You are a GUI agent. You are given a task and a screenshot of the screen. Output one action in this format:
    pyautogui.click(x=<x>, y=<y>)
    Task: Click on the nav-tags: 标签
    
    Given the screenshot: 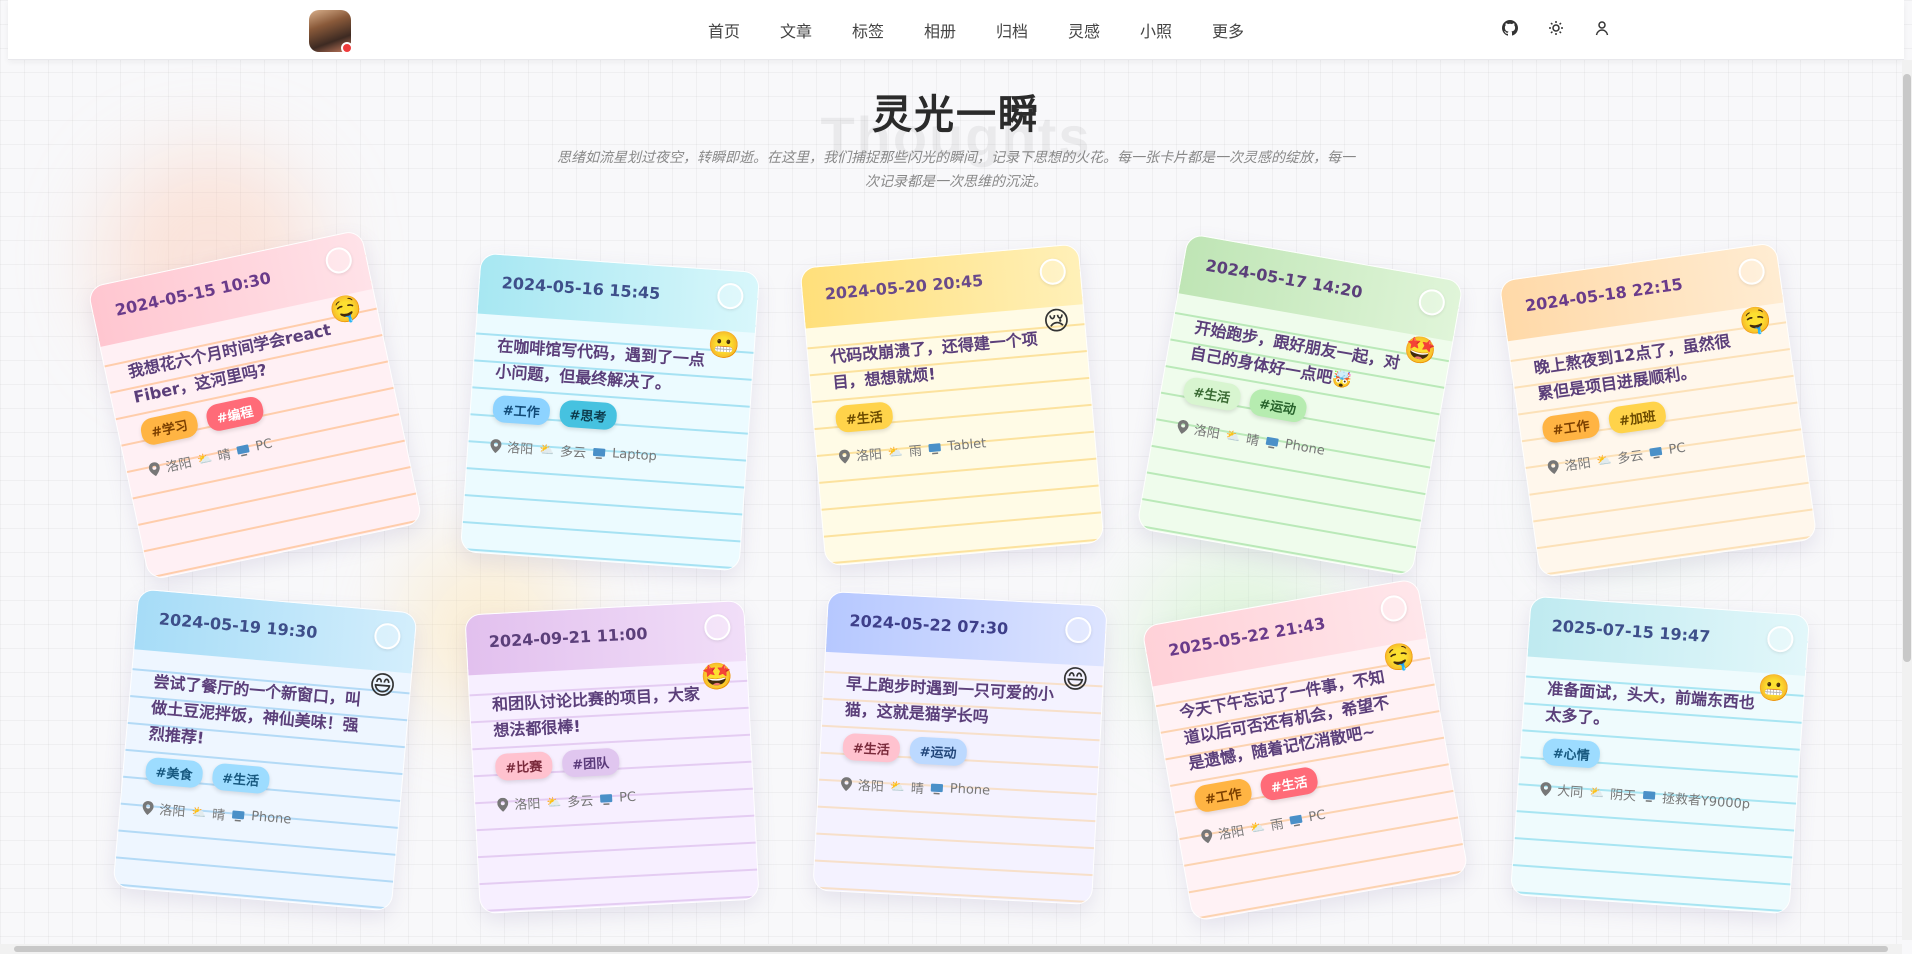 What is the action you would take?
    pyautogui.click(x=868, y=30)
    